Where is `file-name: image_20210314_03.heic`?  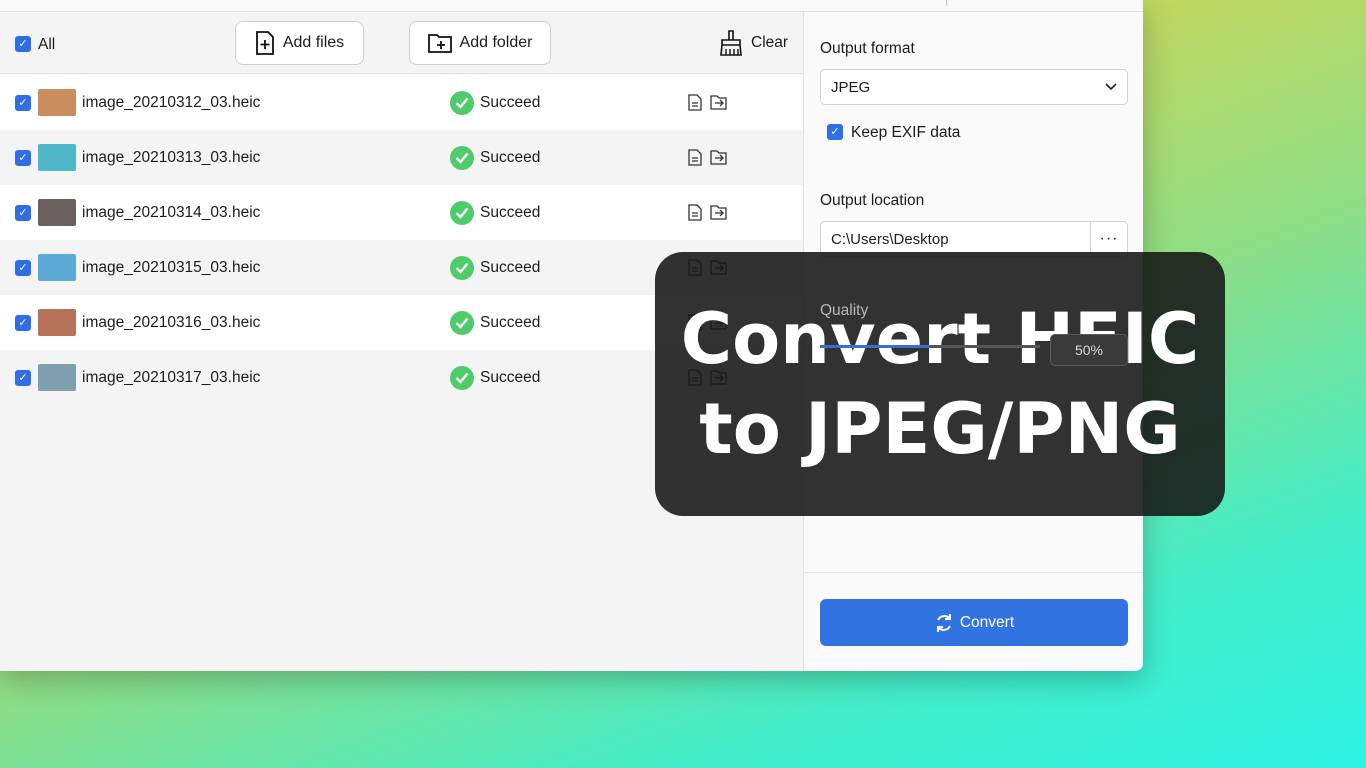 file-name: image_20210314_03.heic is located at coordinates (171, 212).